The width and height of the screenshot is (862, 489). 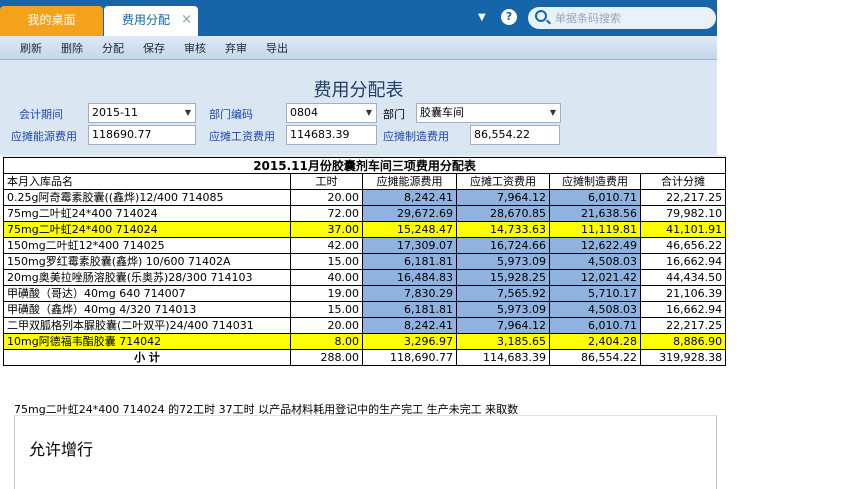 I want to click on dept-select: 胶囊车间 ▼, so click(x=488, y=113).